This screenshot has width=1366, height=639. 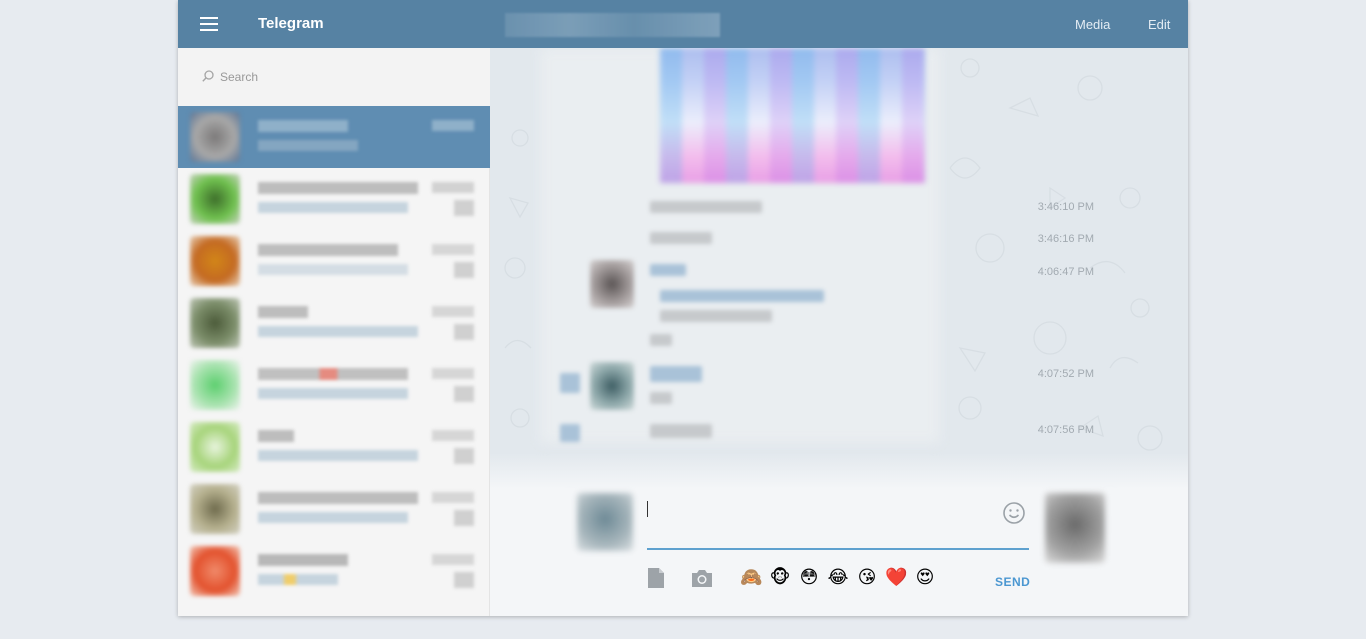 I want to click on app-title: Telegram, so click(x=291, y=23).